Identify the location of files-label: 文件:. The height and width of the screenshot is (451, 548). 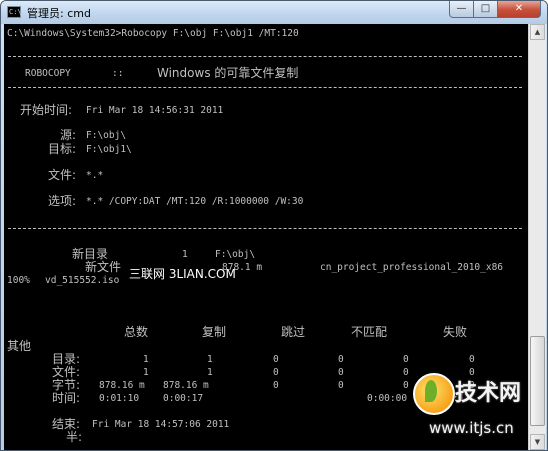
(62, 175).